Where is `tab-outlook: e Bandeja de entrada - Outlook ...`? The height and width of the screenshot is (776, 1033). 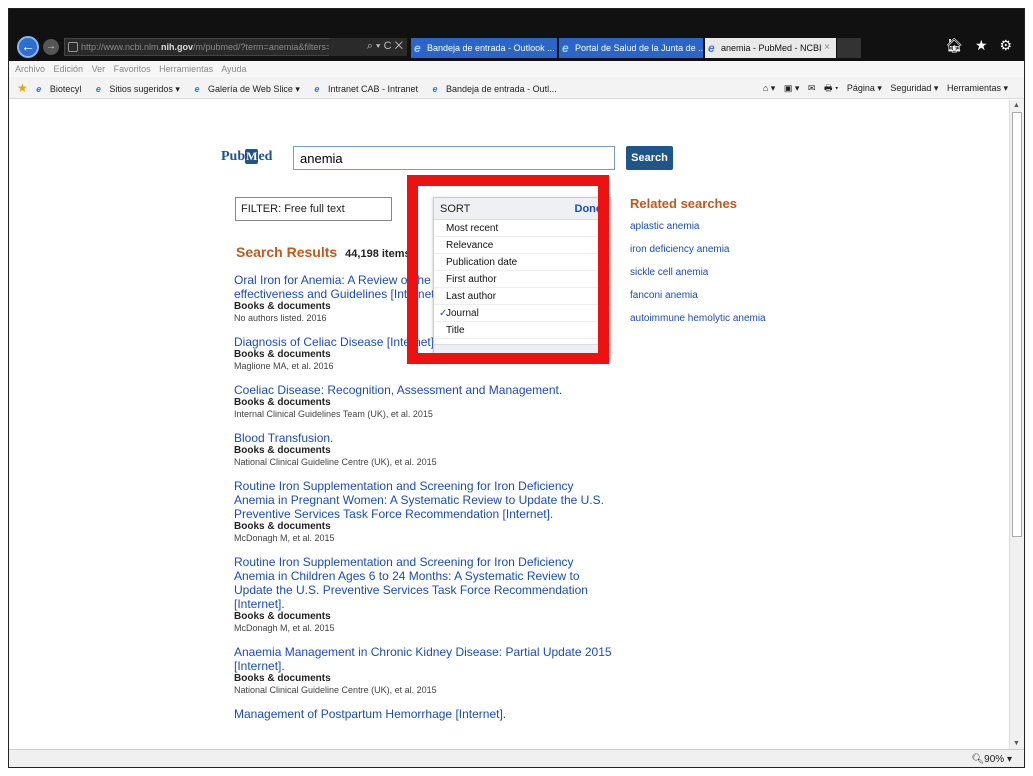
tab-outlook: e Bandeja de entrada - Outlook ... is located at coordinates (484, 48).